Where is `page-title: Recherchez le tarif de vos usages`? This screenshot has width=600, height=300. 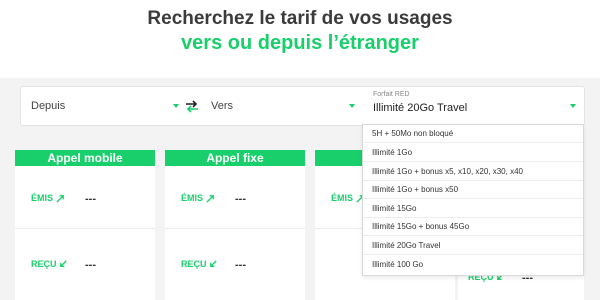 page-title: Recherchez le tarif de vos usages is located at coordinates (300, 18).